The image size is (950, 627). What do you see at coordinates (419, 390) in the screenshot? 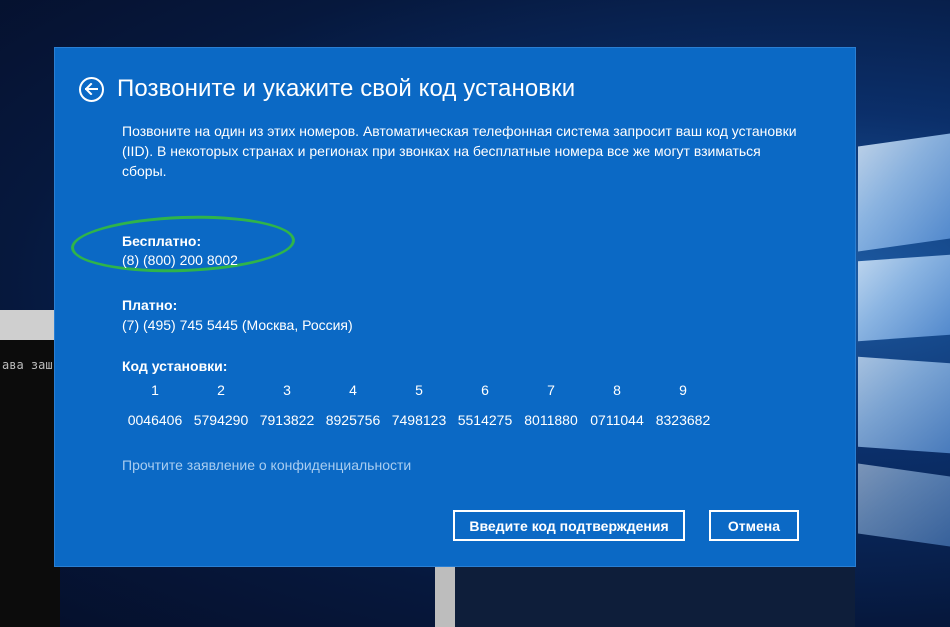
I see `installation-id-column-number: 5` at bounding box center [419, 390].